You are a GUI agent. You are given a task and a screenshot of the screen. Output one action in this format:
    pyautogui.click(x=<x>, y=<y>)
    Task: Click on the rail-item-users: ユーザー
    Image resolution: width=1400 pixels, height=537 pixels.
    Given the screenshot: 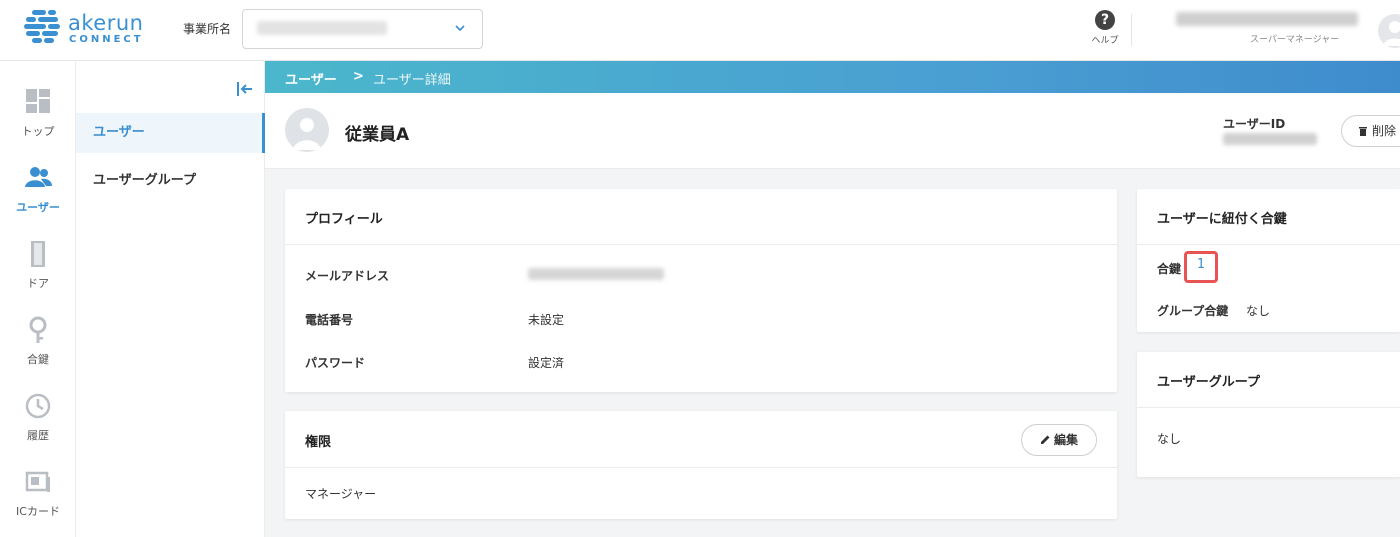 What is the action you would take?
    pyautogui.click(x=38, y=189)
    